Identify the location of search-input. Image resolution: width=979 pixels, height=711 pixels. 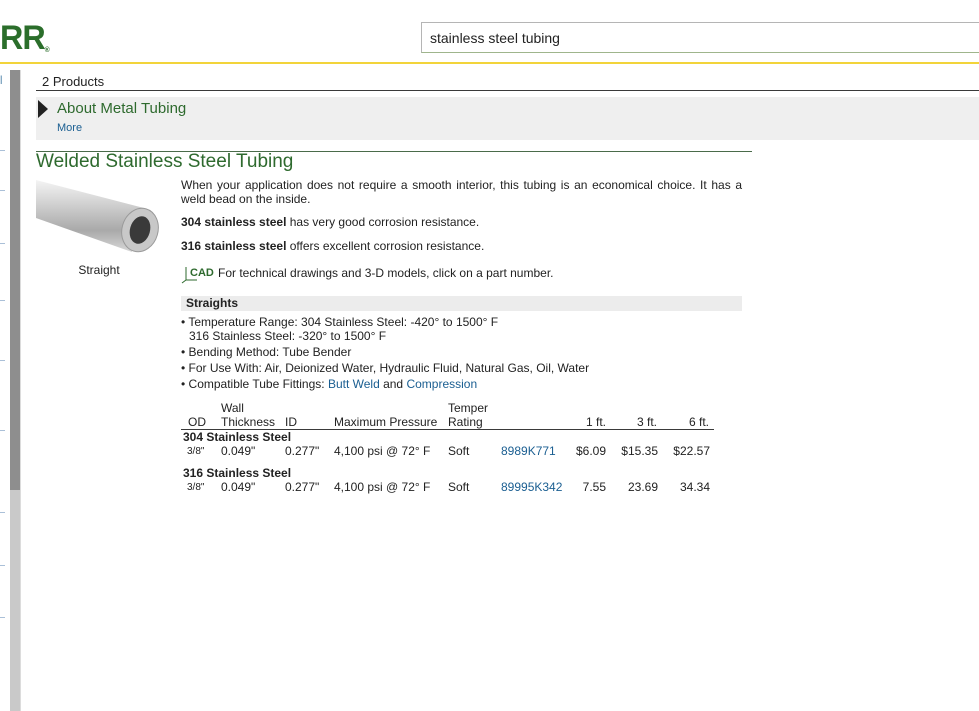
(700, 37).